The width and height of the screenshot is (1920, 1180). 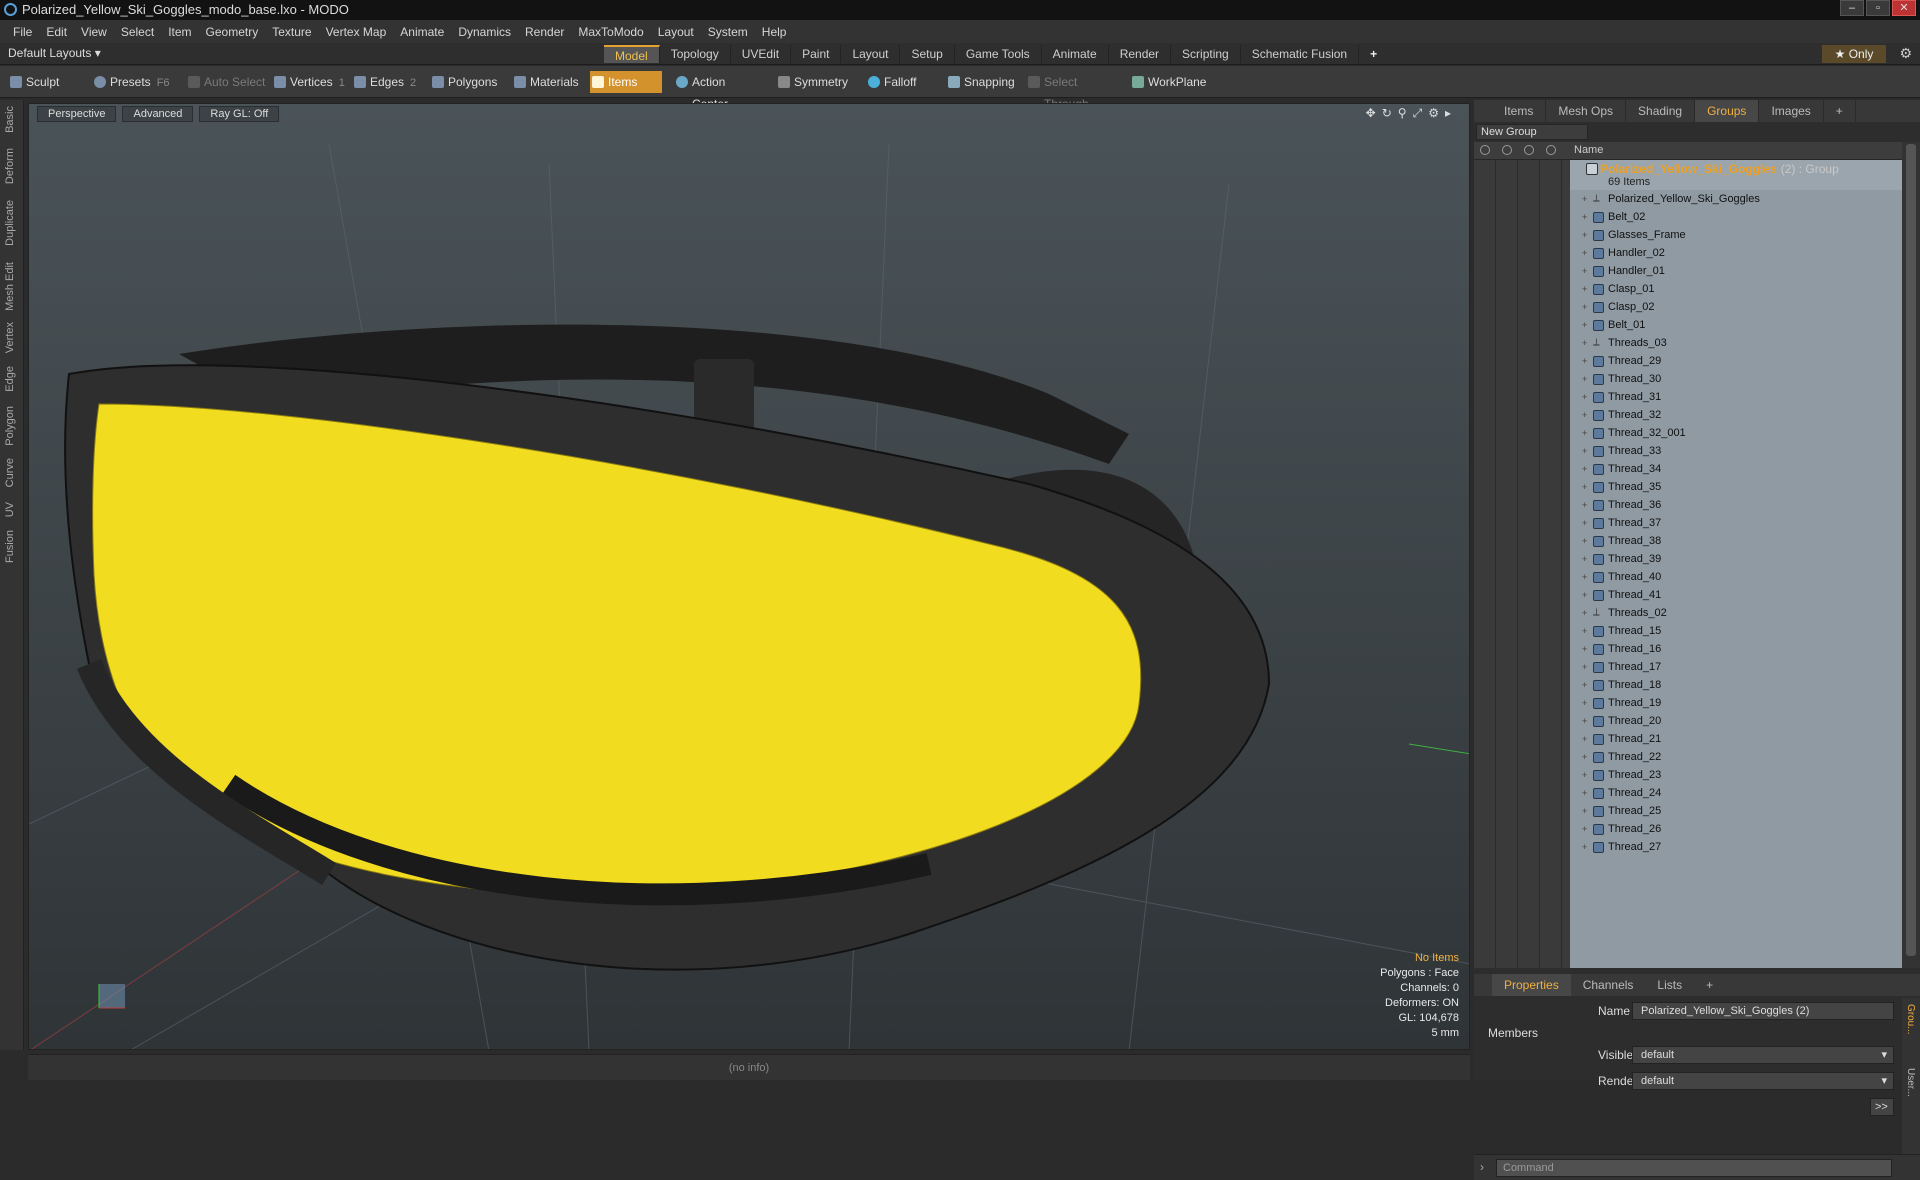 What do you see at coordinates (226, 82) in the screenshot?
I see `auto-select-button: Auto Select` at bounding box center [226, 82].